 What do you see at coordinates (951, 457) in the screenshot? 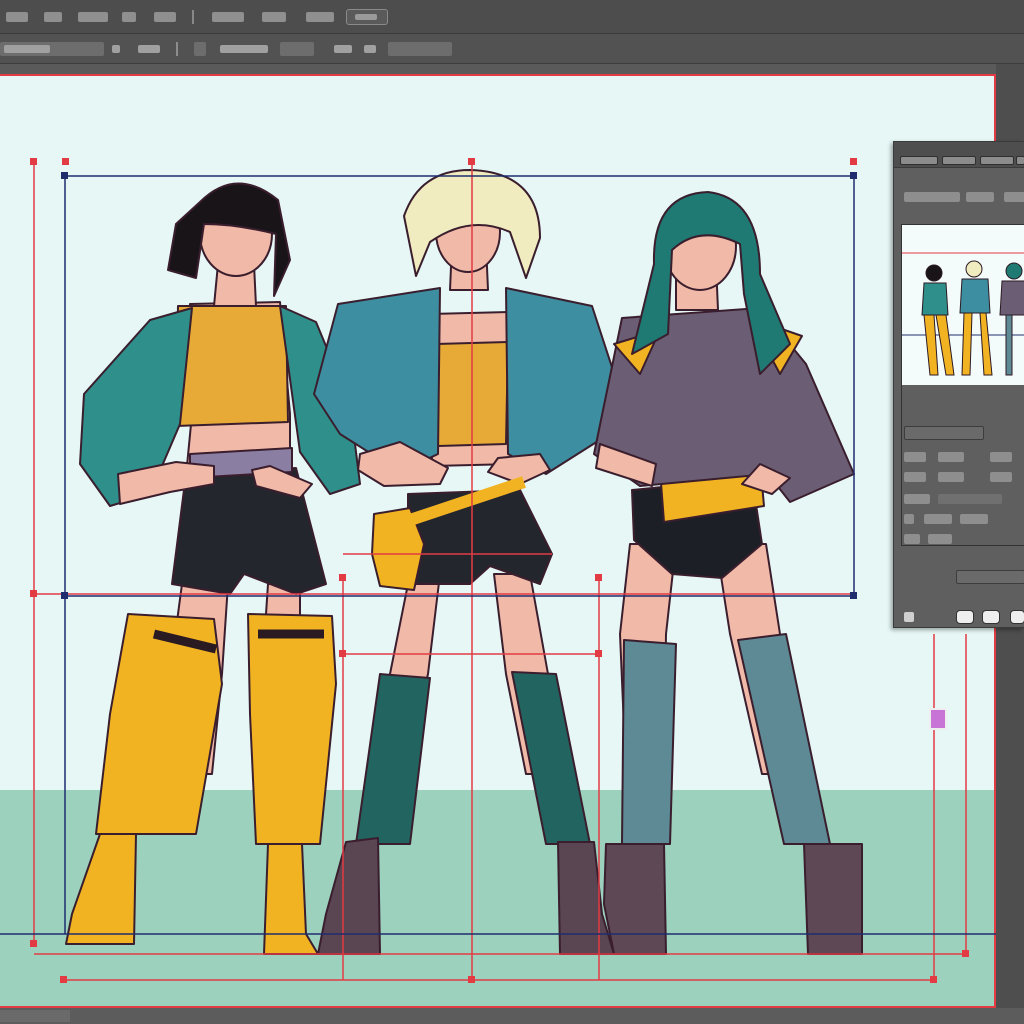
I see `layer-row-1-b` at bounding box center [951, 457].